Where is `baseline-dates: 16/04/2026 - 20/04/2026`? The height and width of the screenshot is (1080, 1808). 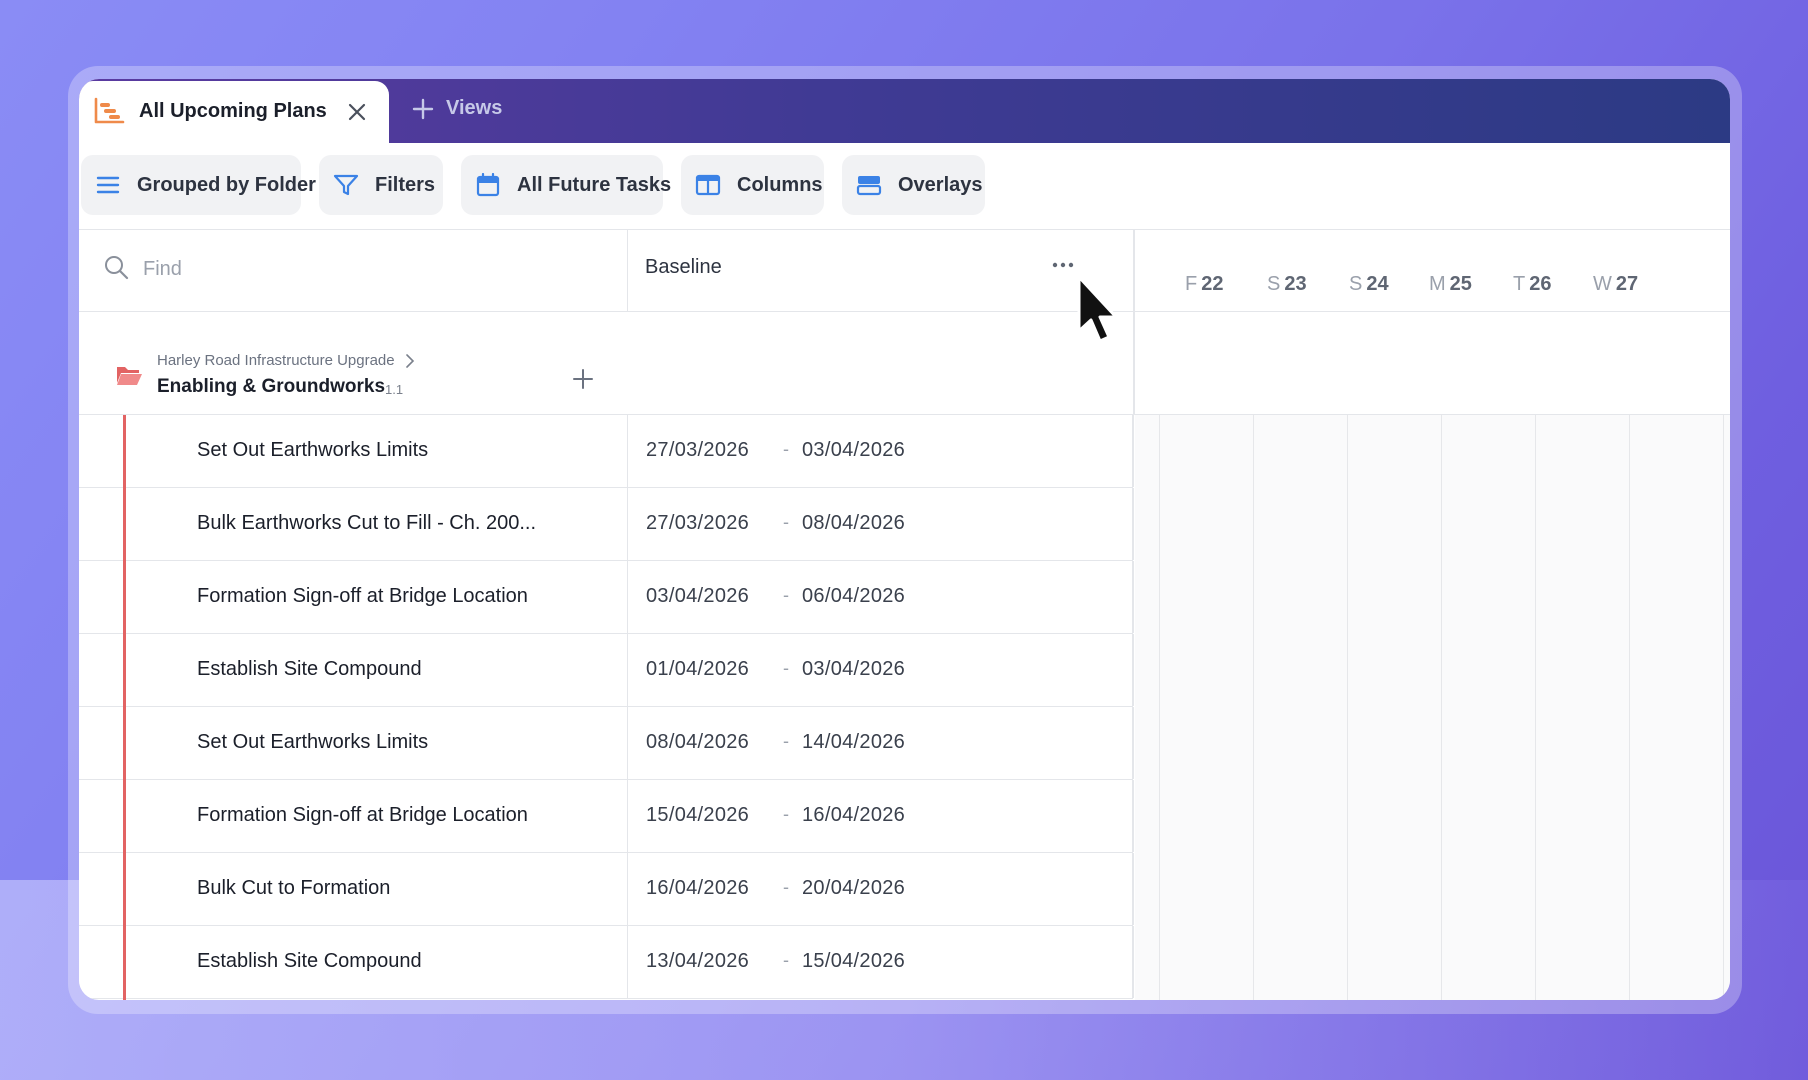
baseline-dates: 16/04/2026 - 20/04/2026 is located at coordinates (880, 889).